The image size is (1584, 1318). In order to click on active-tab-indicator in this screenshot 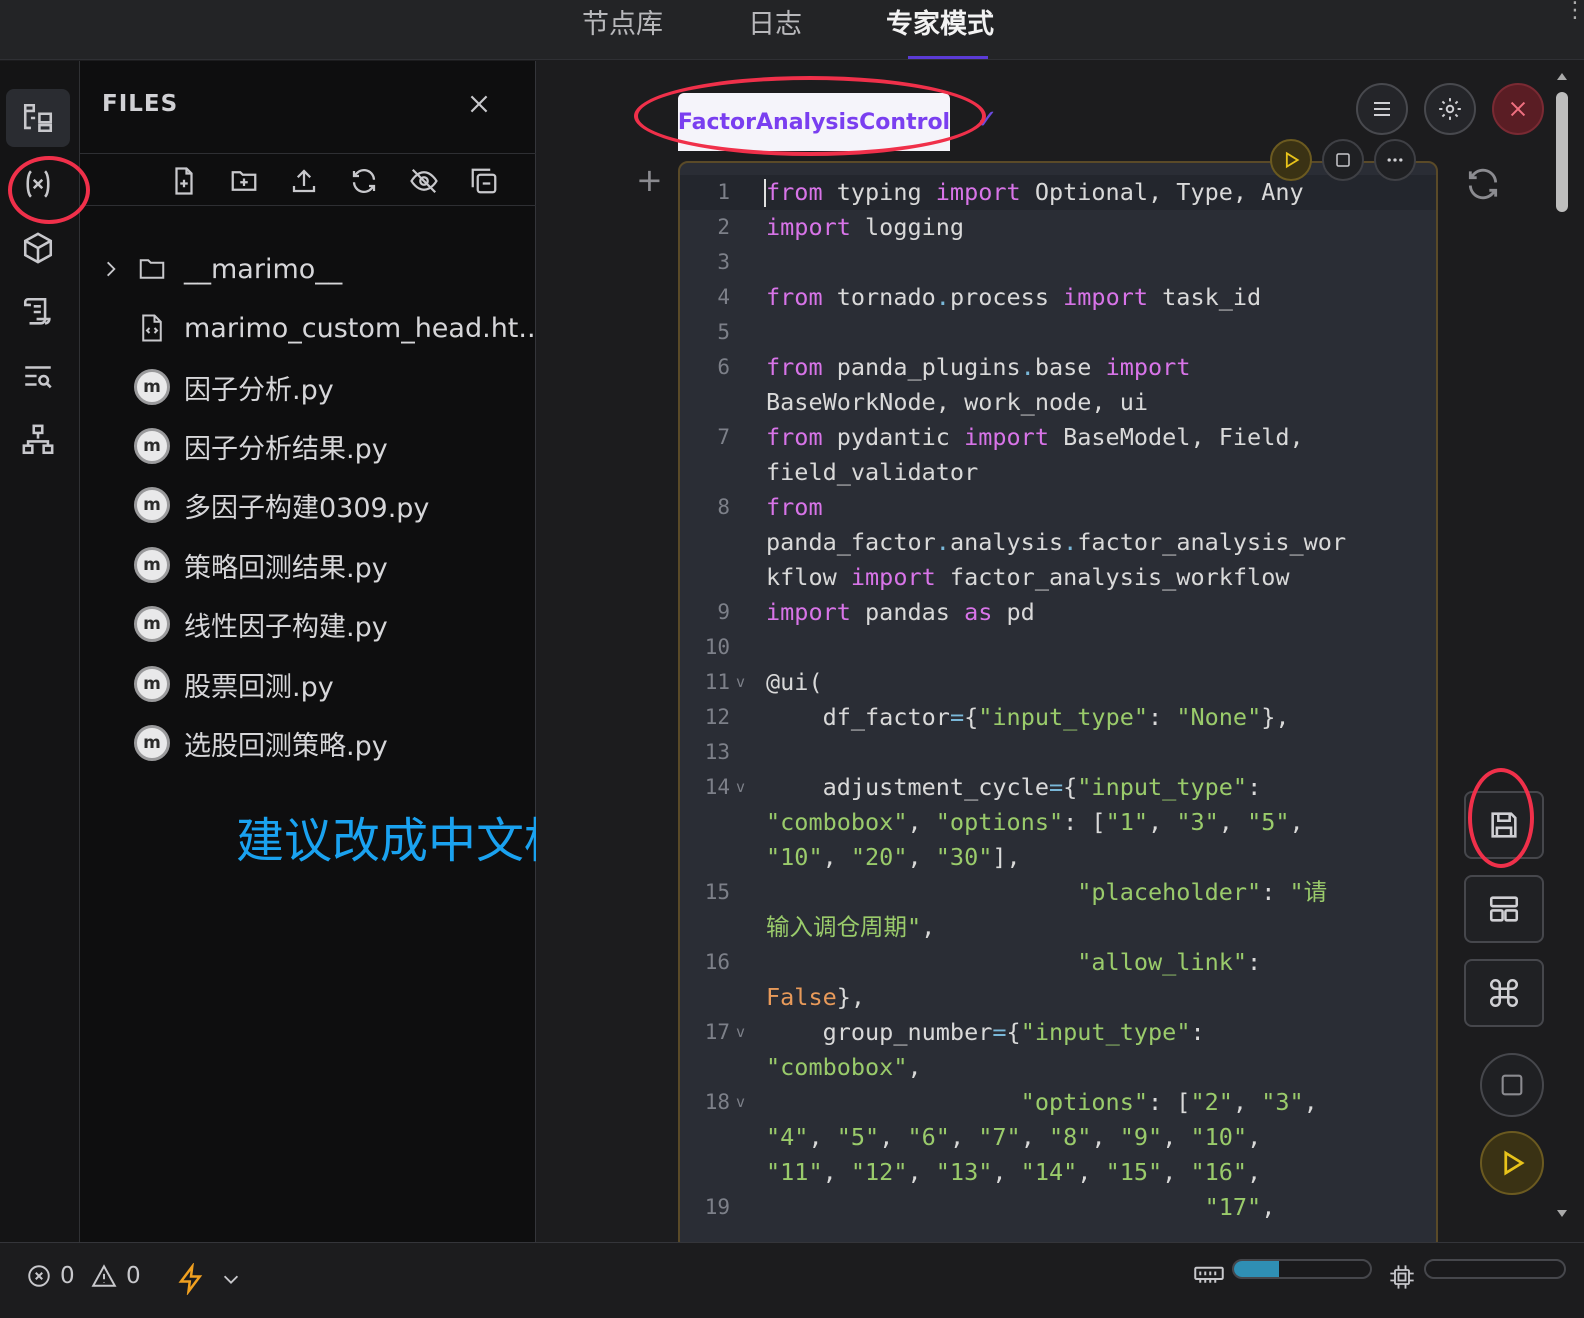, I will do `click(948, 57)`.